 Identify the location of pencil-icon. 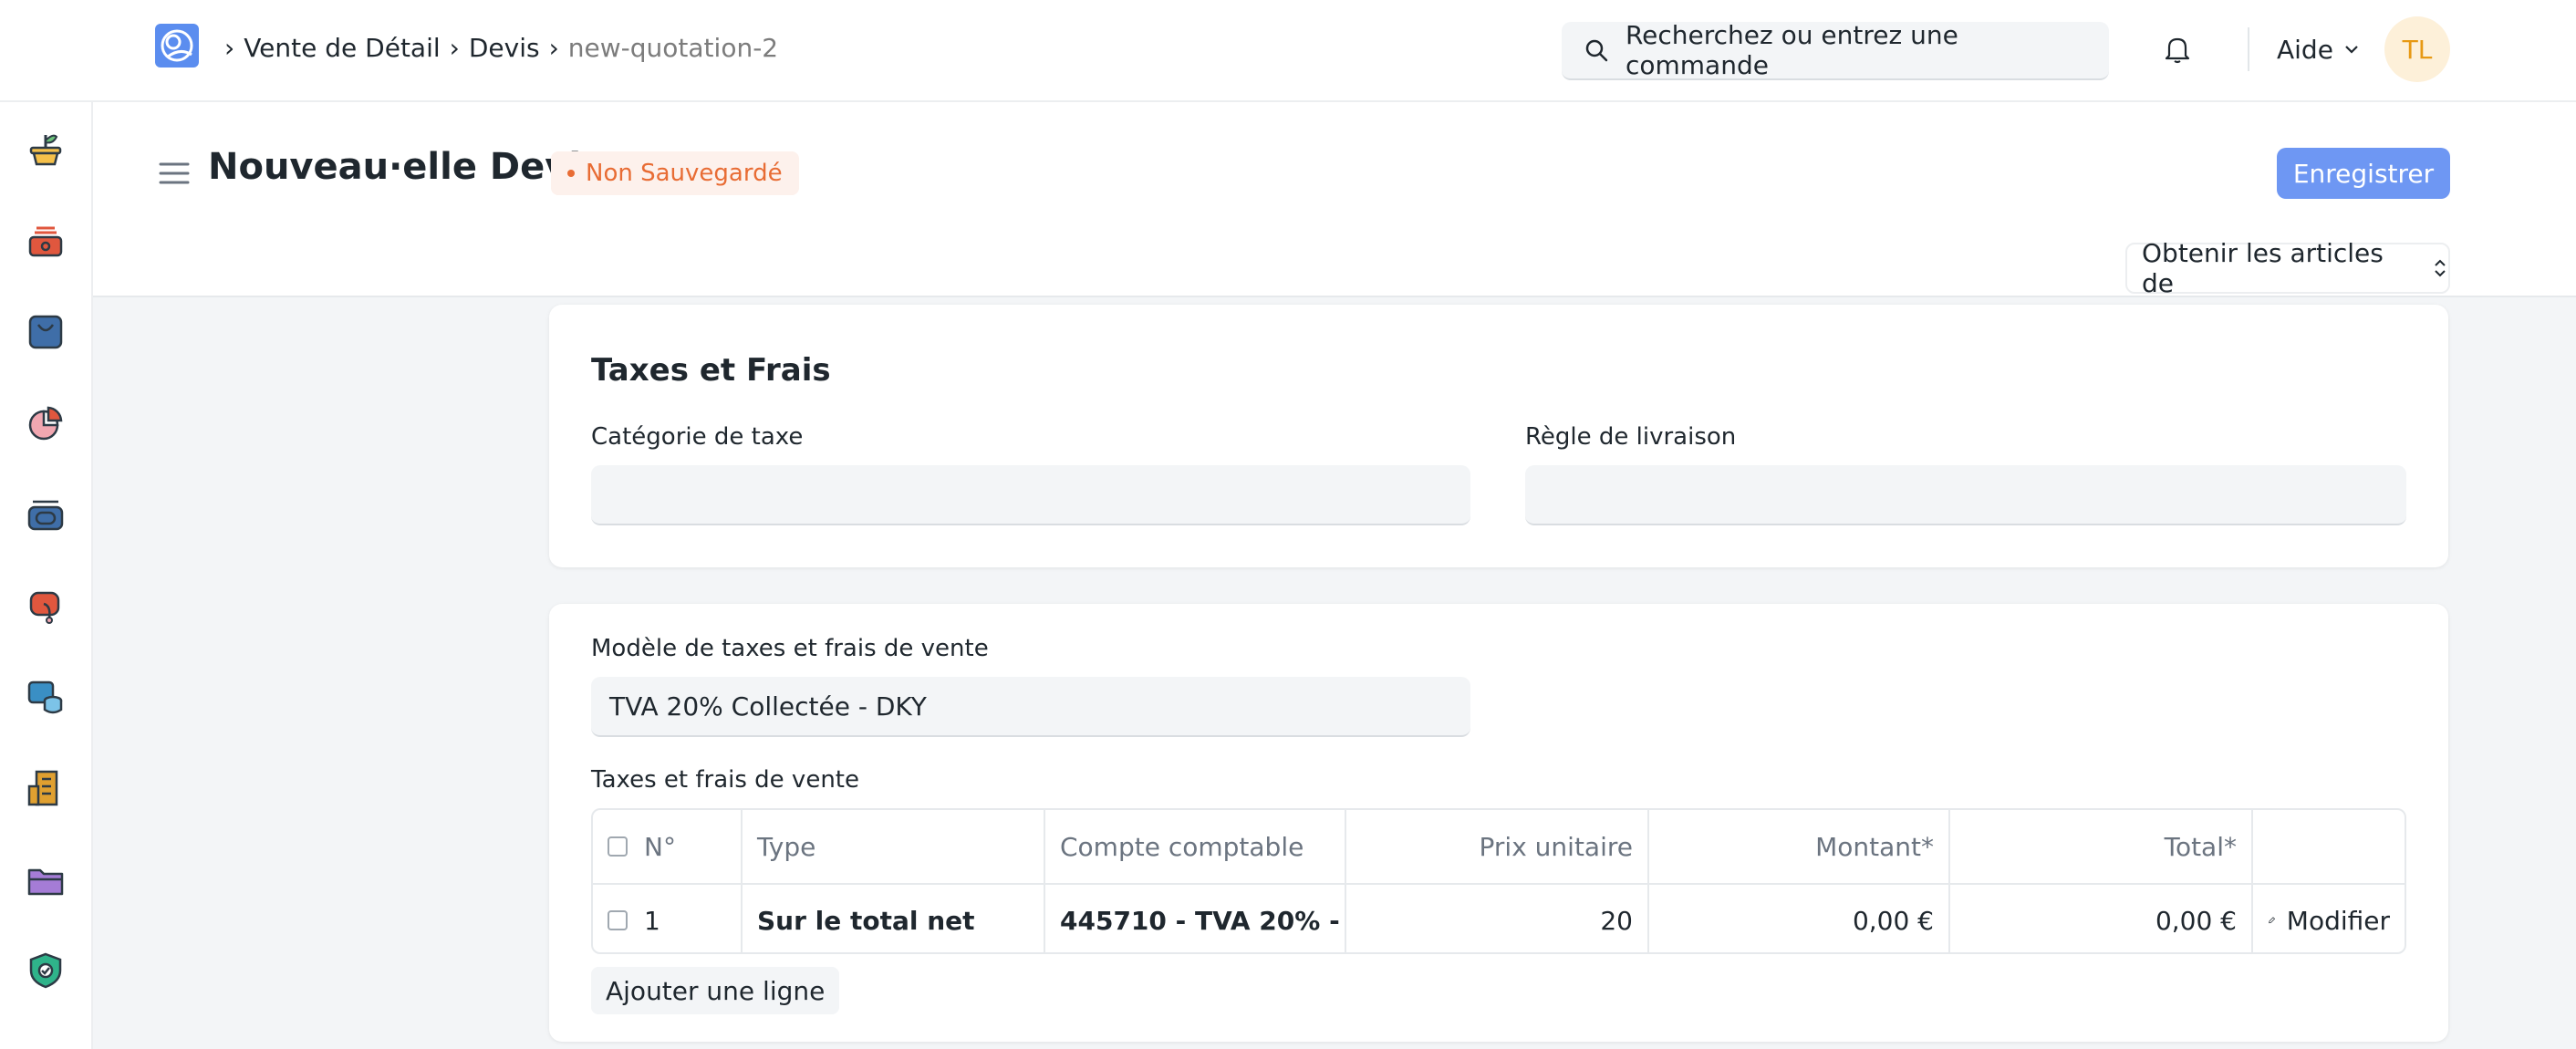
(2272, 920).